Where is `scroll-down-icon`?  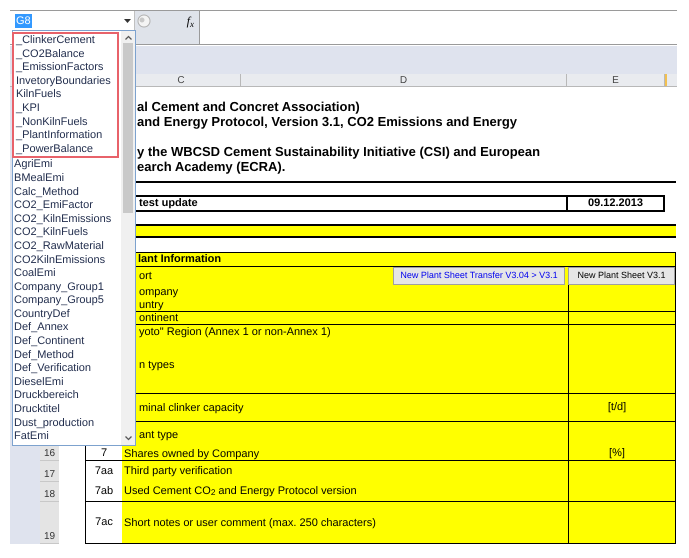 scroll-down-icon is located at coordinates (128, 438).